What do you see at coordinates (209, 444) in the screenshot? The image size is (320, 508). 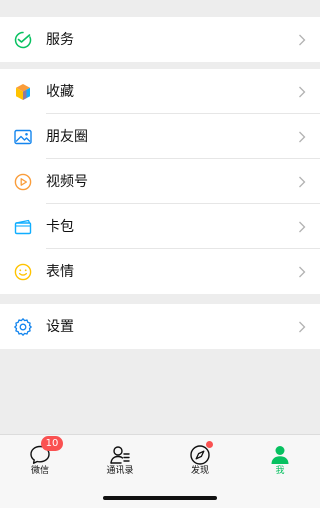 I see `notification-dot` at bounding box center [209, 444].